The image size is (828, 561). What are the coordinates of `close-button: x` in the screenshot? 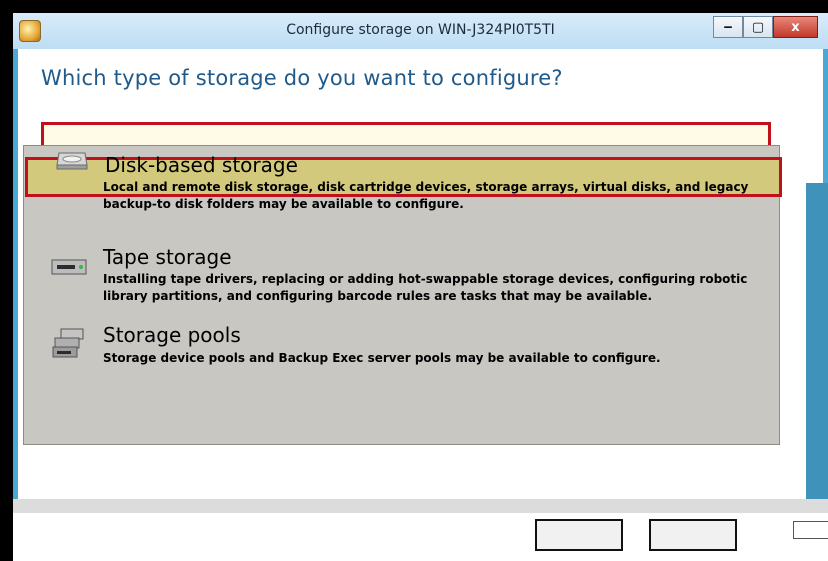 It's located at (795, 27).